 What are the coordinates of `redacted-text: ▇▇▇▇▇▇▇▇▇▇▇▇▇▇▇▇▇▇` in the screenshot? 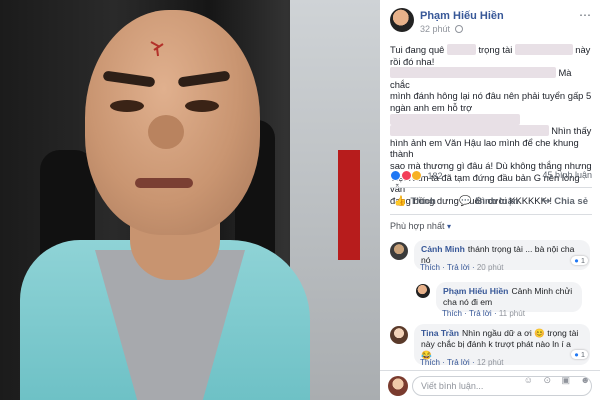 It's located at (455, 119).